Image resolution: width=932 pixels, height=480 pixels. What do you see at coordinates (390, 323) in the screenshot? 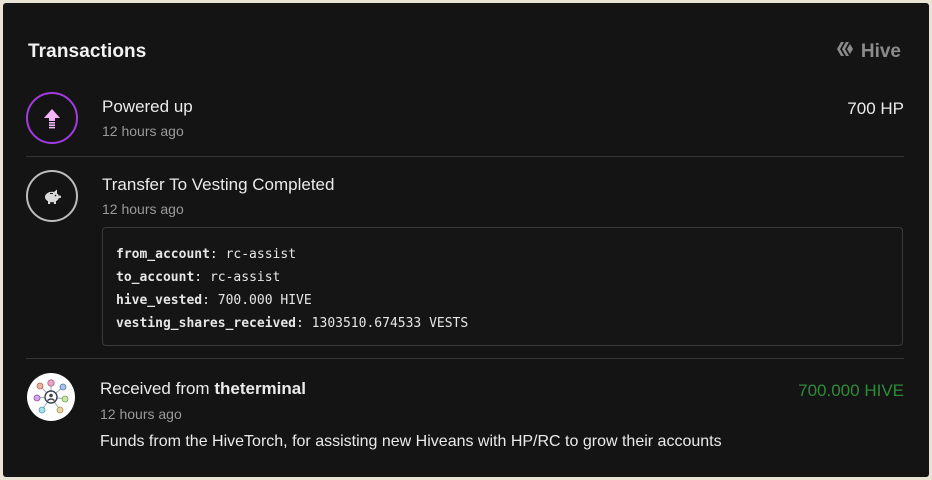
I see `detail-value: 1303510.674533 VESTS` at bounding box center [390, 323].